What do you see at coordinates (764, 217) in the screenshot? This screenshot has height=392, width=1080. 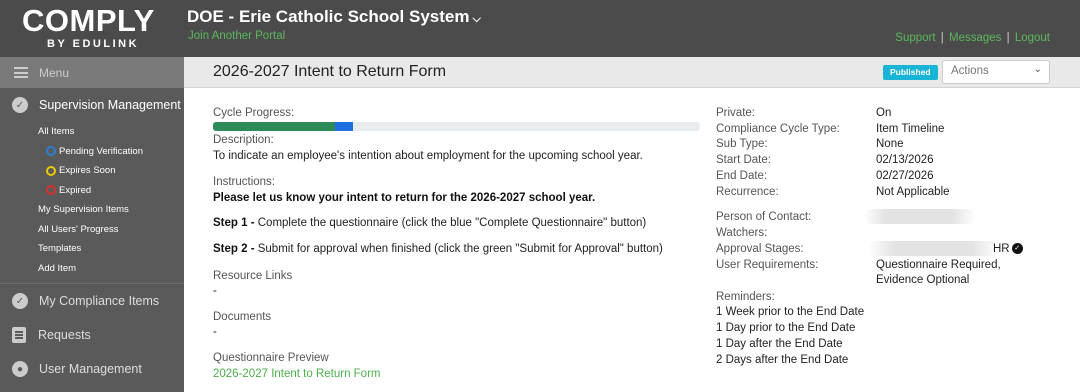 I see `person-of-contact-label: Person of Contact:` at bounding box center [764, 217].